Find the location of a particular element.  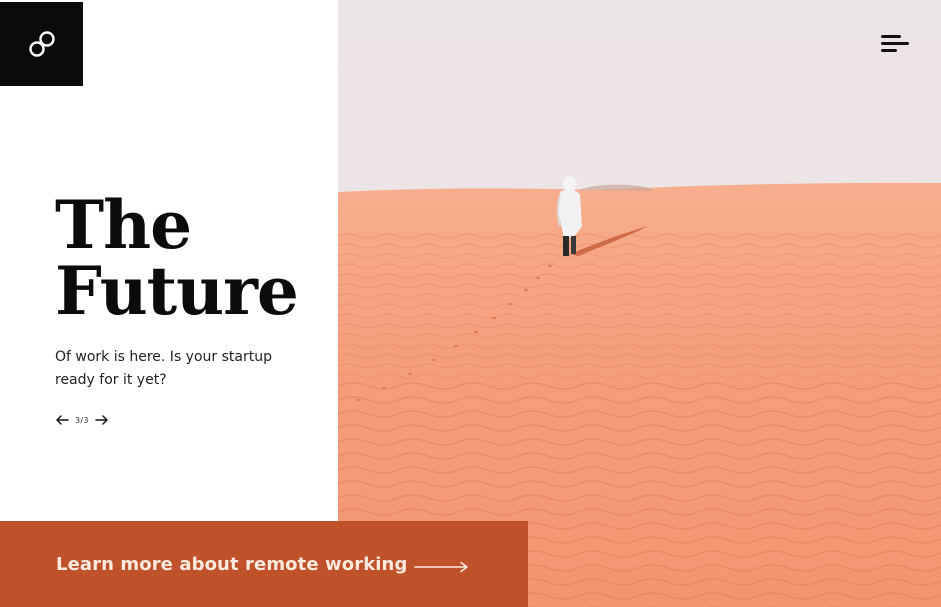

cta-button: Learn more about remote working is located at coordinates (264, 564).